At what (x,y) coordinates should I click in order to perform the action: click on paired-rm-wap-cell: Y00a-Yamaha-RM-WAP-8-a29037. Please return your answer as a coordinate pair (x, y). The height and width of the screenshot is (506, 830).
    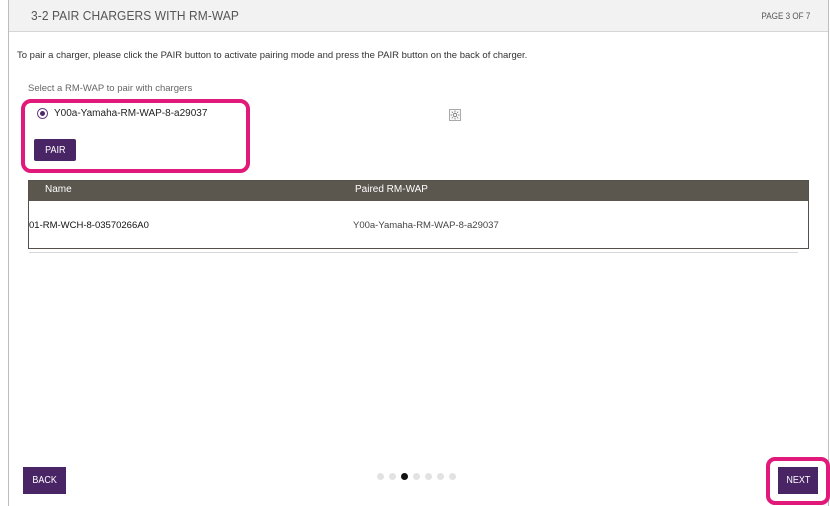
    Looking at the image, I should click on (426, 225).